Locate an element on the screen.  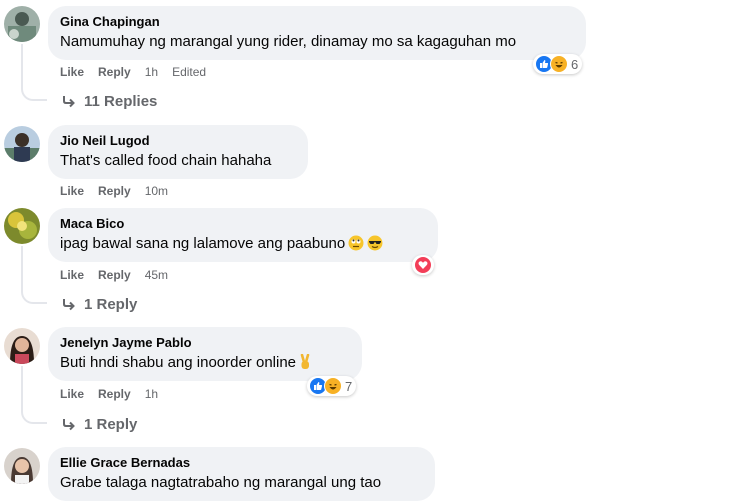
rolling-eyes-emoji is located at coordinates (356, 246).